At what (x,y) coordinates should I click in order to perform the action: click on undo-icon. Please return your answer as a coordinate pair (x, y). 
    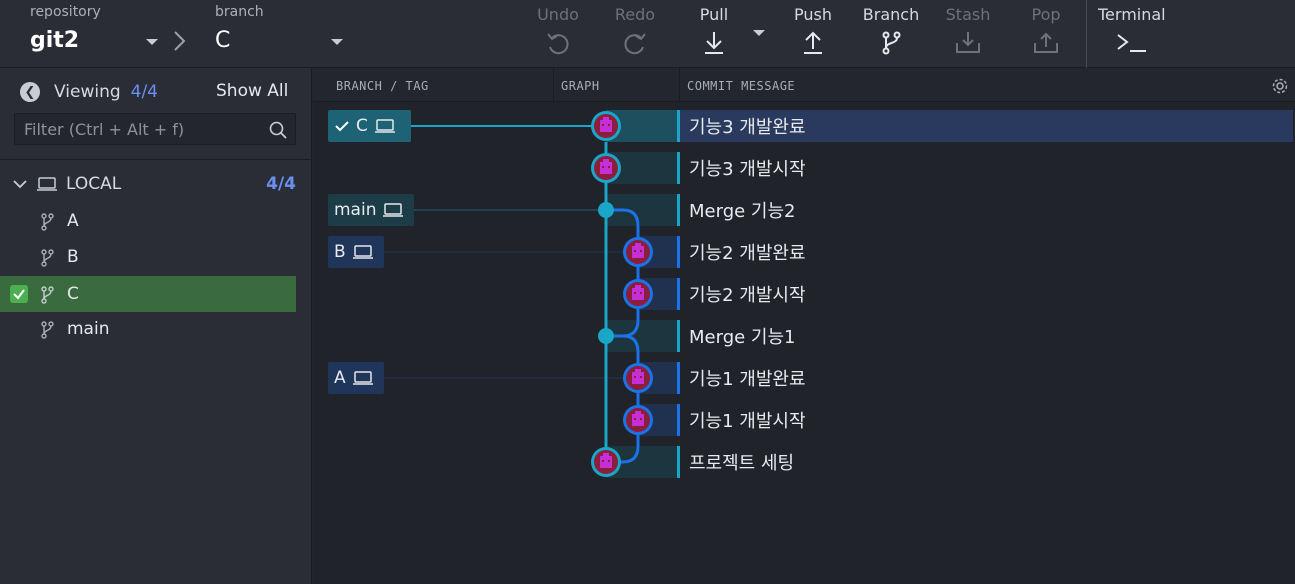
    Looking at the image, I should click on (558, 44).